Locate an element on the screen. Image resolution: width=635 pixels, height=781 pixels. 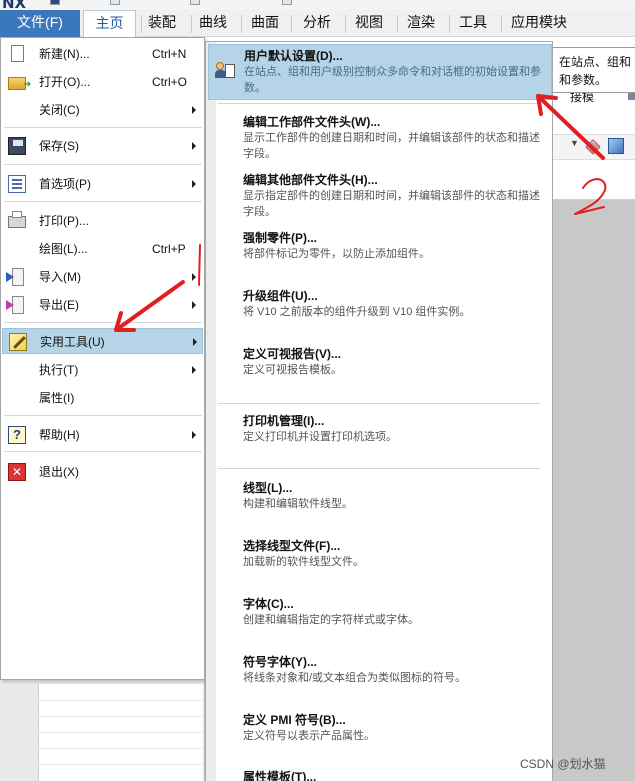
submenu-item-desc: 加载新的软件线型文件。 is located at coordinates (303, 562).